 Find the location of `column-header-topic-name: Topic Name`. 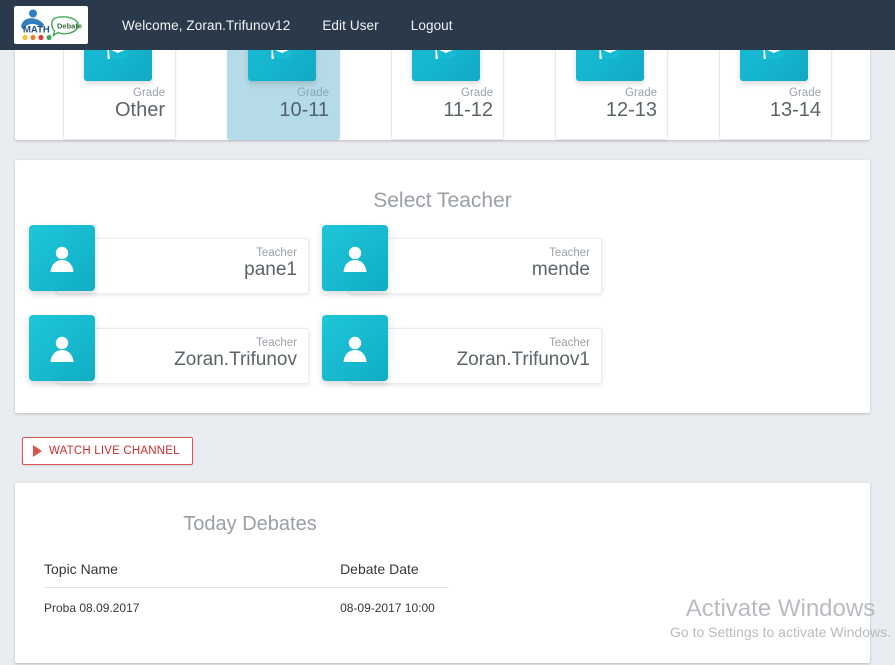

column-header-topic-name: Topic Name is located at coordinates (94, 572).